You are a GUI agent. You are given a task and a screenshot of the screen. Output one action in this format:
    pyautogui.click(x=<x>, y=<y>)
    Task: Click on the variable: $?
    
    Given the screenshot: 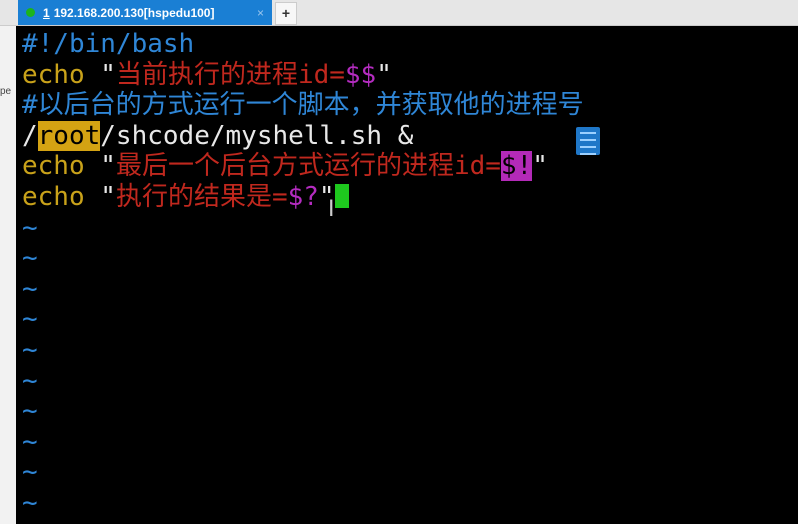 What is the action you would take?
    pyautogui.click(x=303, y=196)
    